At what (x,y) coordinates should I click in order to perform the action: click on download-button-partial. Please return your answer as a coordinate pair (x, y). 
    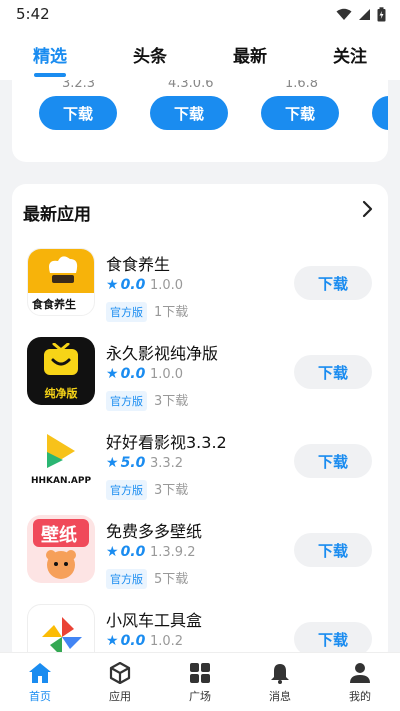
    Looking at the image, I should click on (380, 113).